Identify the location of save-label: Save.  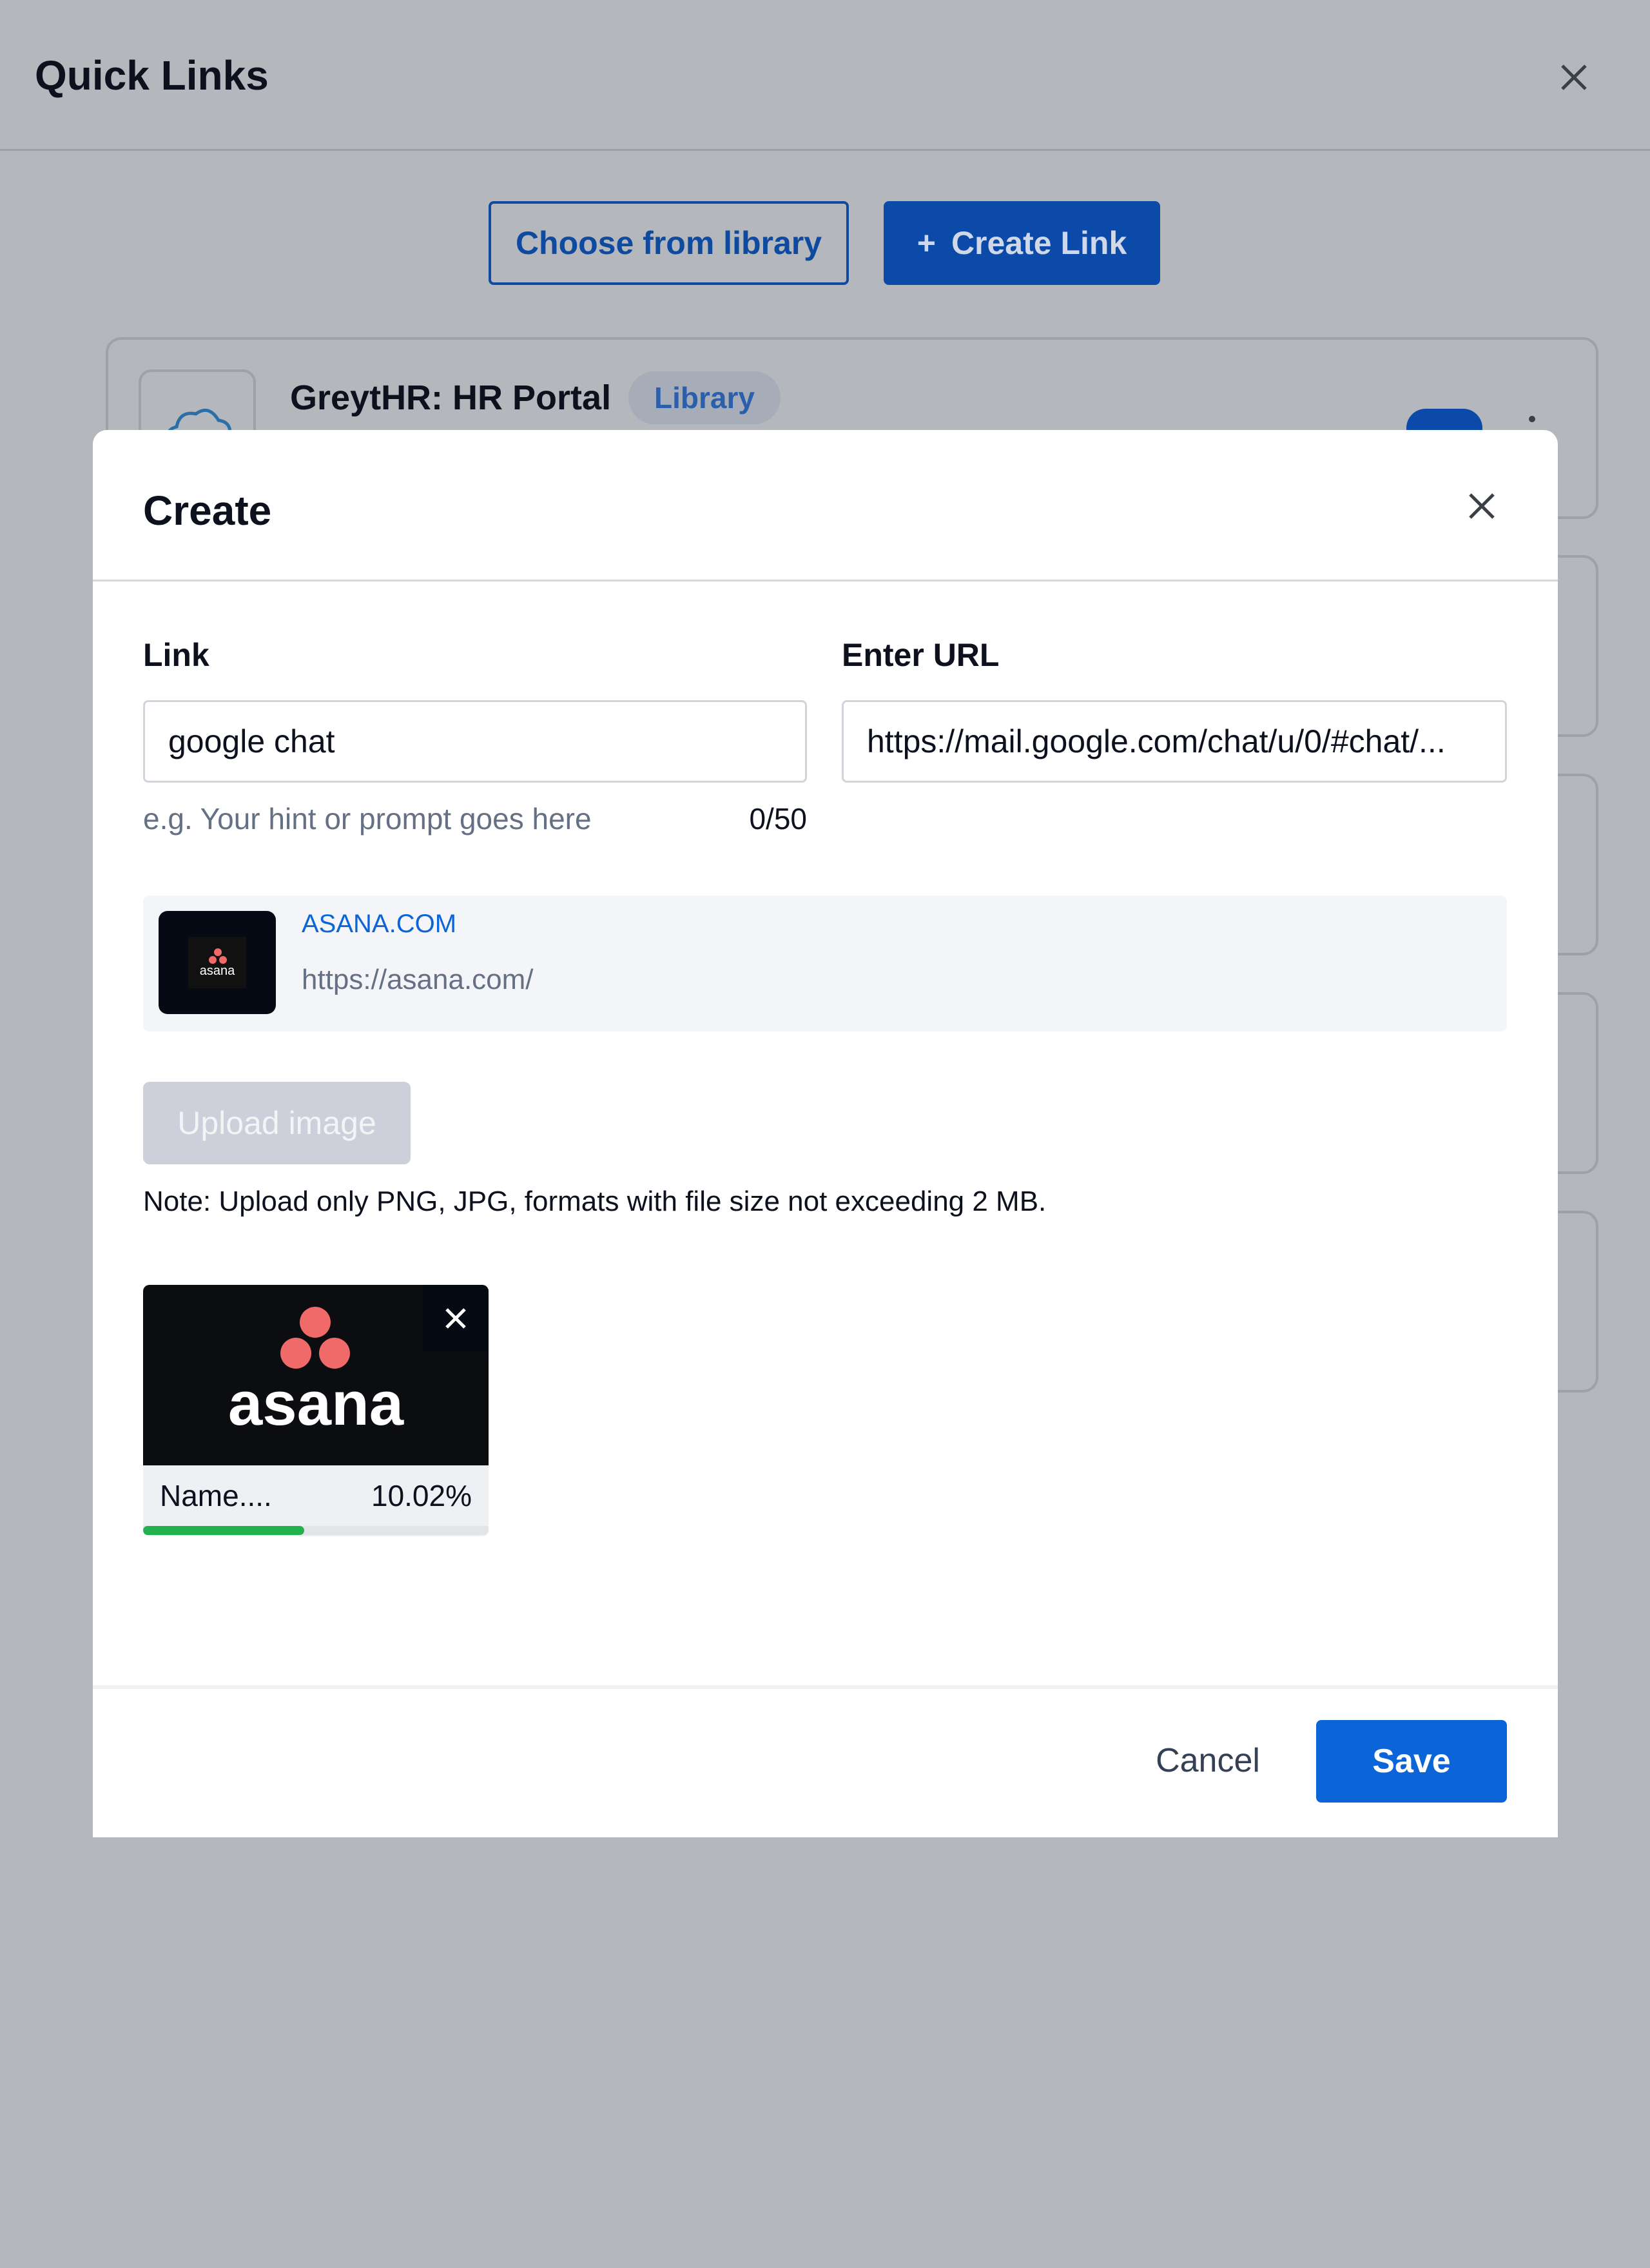
(1411, 1761).